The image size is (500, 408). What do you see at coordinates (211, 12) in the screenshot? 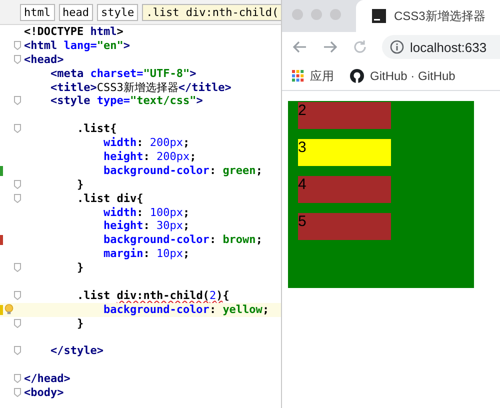
I see `breadcrumb: .list div:nth-child(` at bounding box center [211, 12].